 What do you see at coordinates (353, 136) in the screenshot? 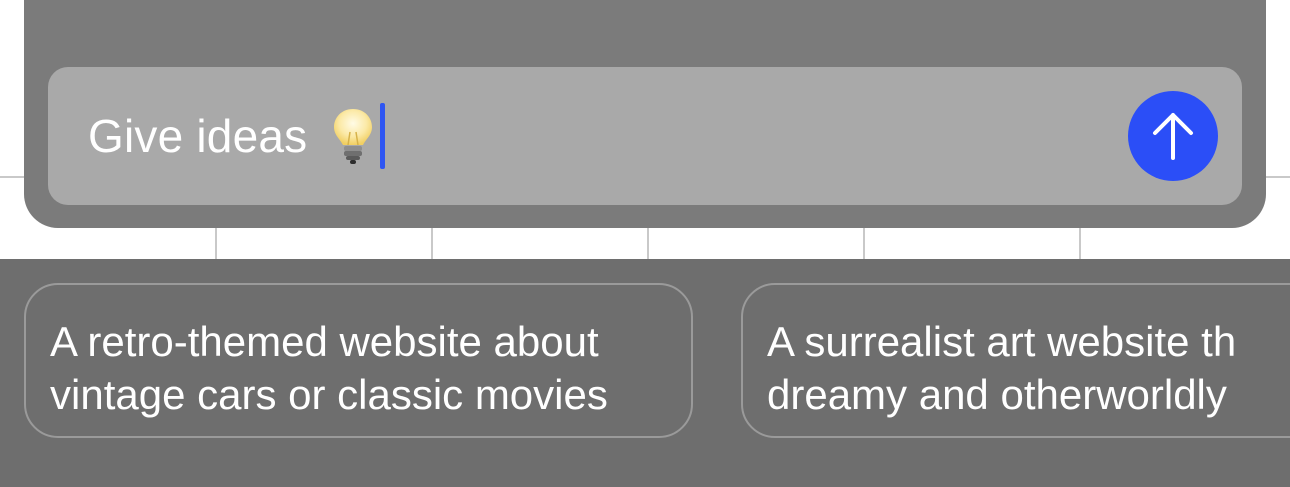
I see `lightbulb-icon` at bounding box center [353, 136].